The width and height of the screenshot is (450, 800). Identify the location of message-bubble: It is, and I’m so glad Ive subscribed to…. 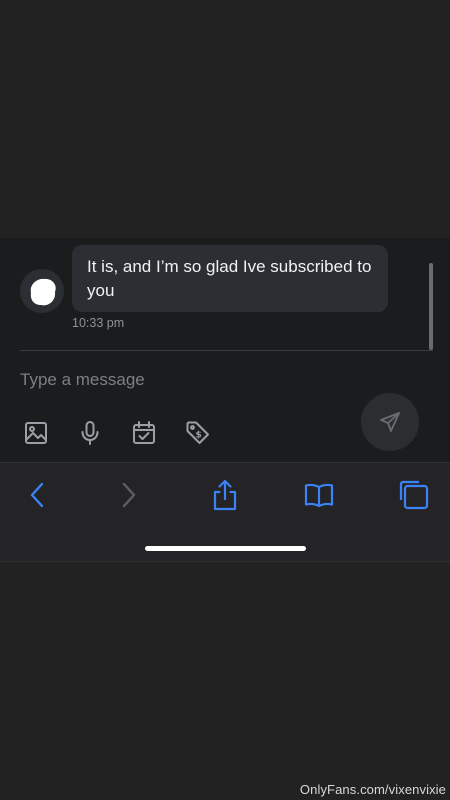
(230, 278).